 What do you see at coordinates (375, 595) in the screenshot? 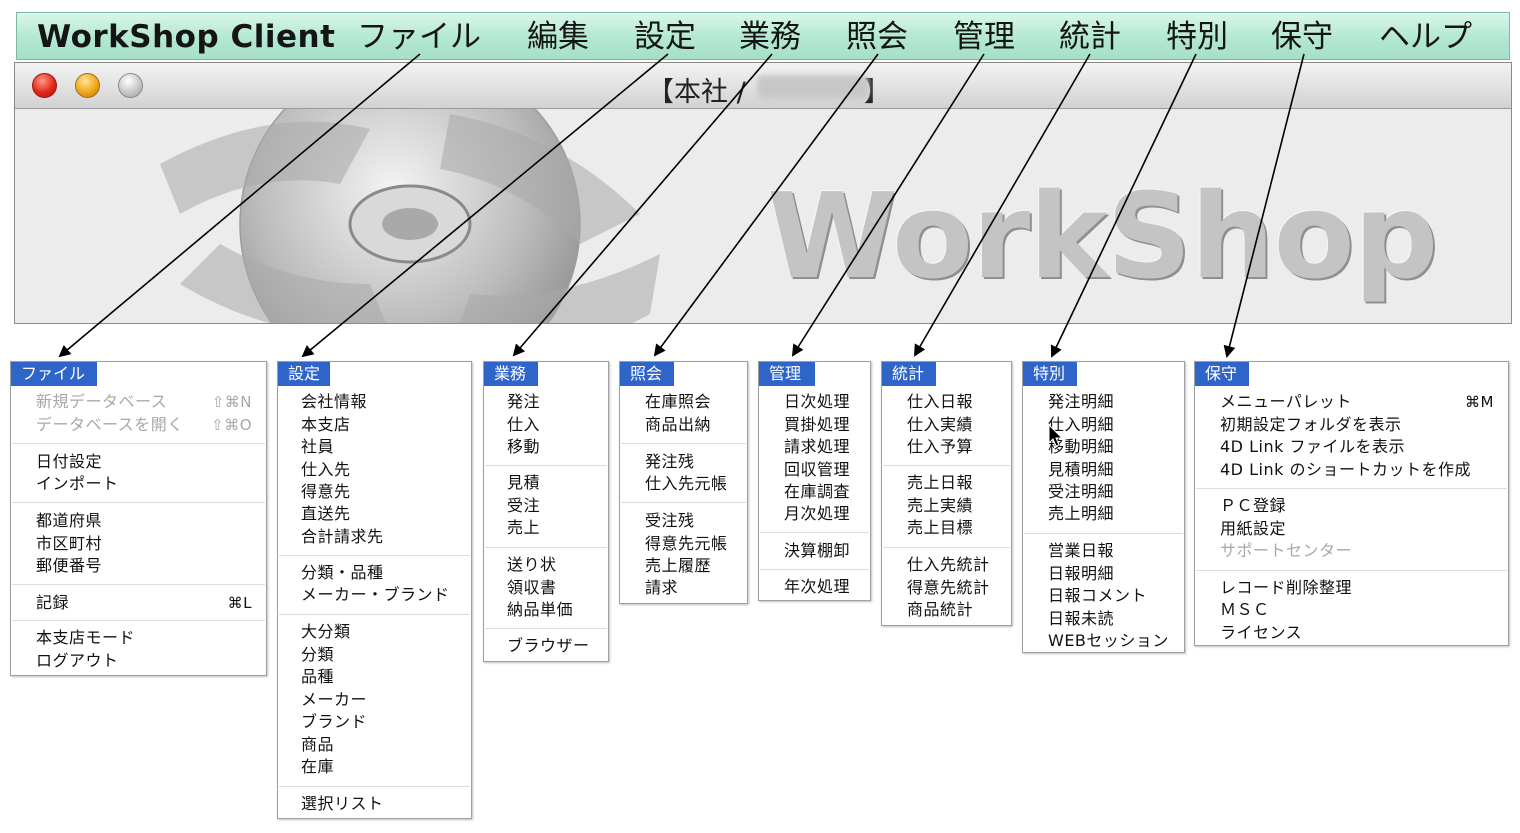
I see `menu-item-maker-brand: メーカー・ブランド` at bounding box center [375, 595].